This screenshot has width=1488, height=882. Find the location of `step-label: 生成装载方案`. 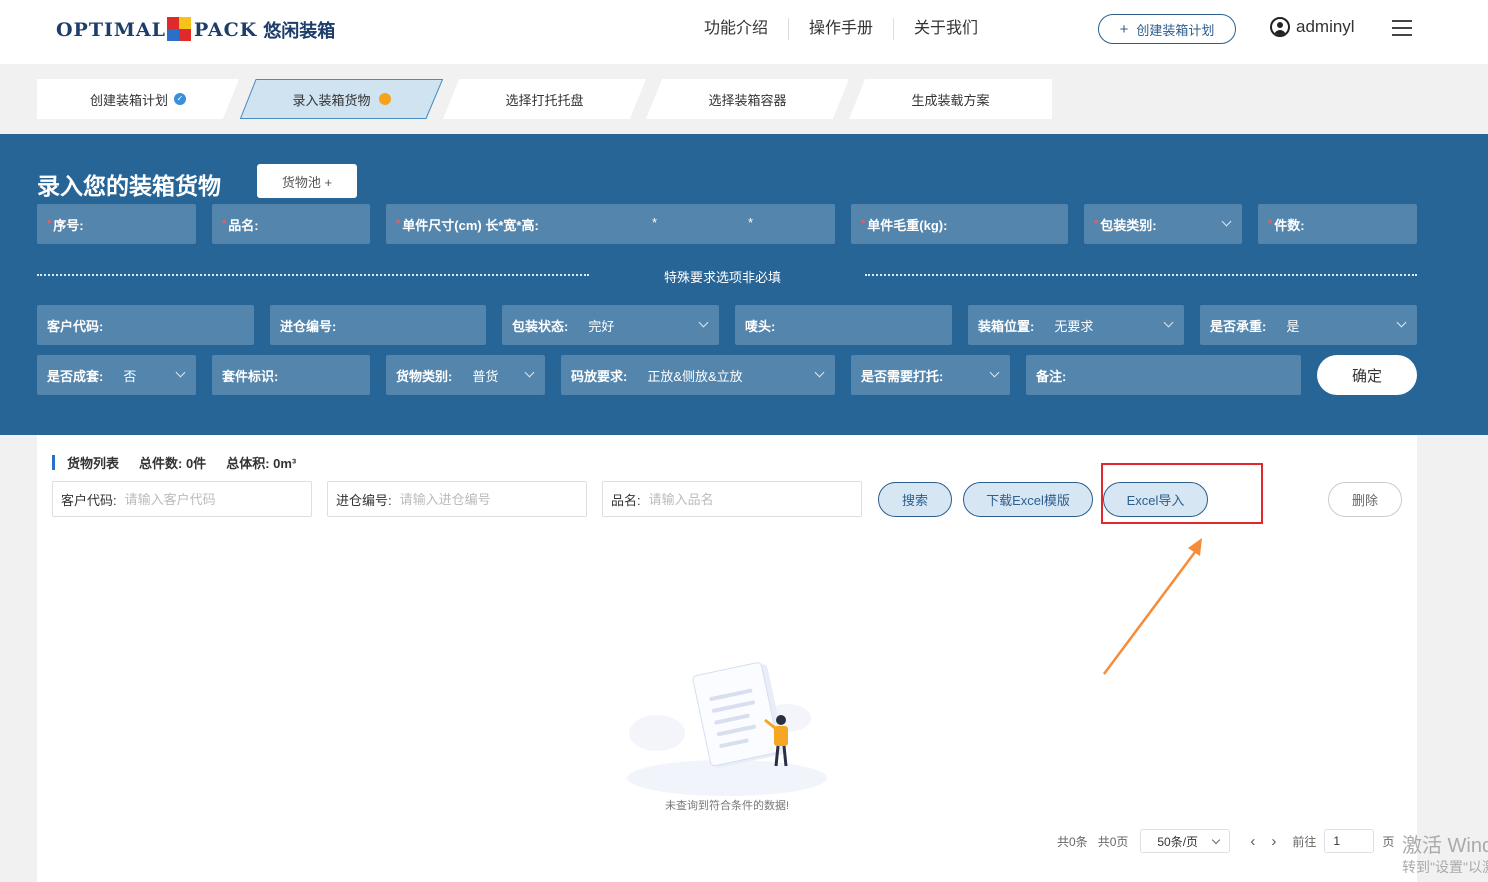

step-label: 生成装载方案 is located at coordinates (950, 100).